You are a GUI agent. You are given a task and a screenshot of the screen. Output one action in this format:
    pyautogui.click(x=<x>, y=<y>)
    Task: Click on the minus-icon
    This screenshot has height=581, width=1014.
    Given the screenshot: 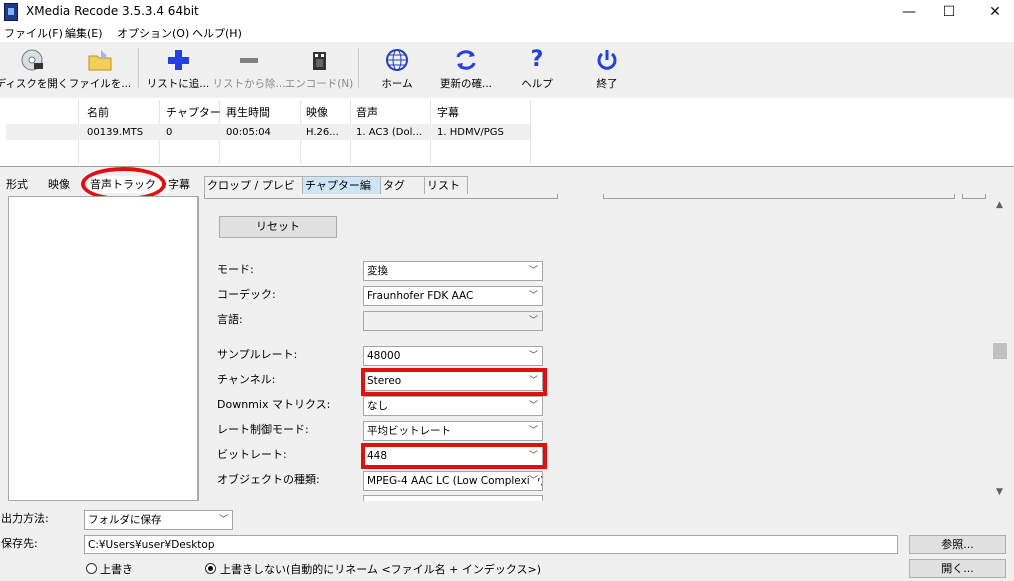 What is the action you would take?
    pyautogui.click(x=249, y=60)
    